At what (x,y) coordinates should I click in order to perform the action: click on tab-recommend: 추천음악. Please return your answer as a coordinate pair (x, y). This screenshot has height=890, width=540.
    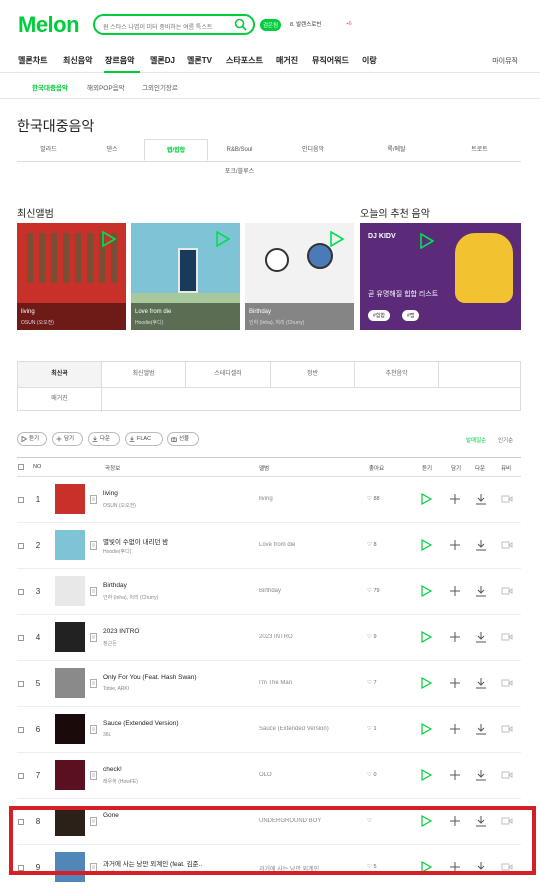
    Looking at the image, I should click on (397, 374).